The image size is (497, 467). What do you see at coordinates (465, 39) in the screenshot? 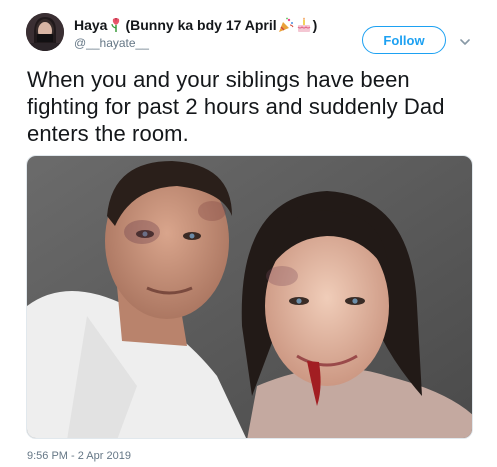
I see `chevron-down-icon` at bounding box center [465, 39].